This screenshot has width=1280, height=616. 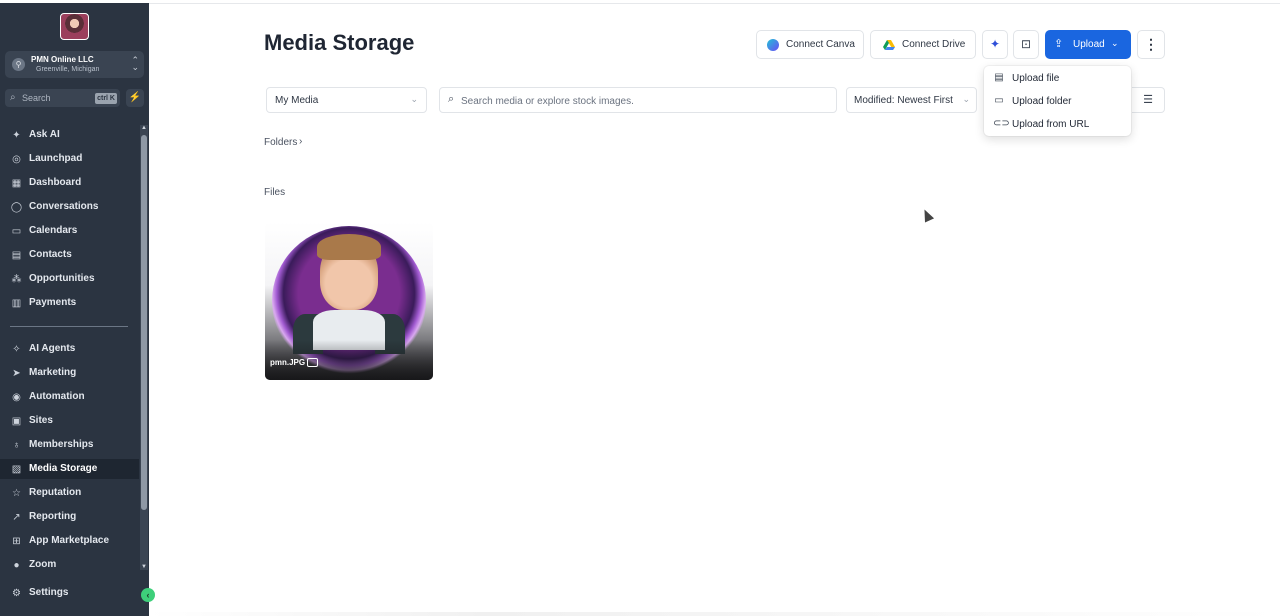 I want to click on upload-from-url-item: ⊂⊃ Upload from URL, so click(x=1057, y=124).